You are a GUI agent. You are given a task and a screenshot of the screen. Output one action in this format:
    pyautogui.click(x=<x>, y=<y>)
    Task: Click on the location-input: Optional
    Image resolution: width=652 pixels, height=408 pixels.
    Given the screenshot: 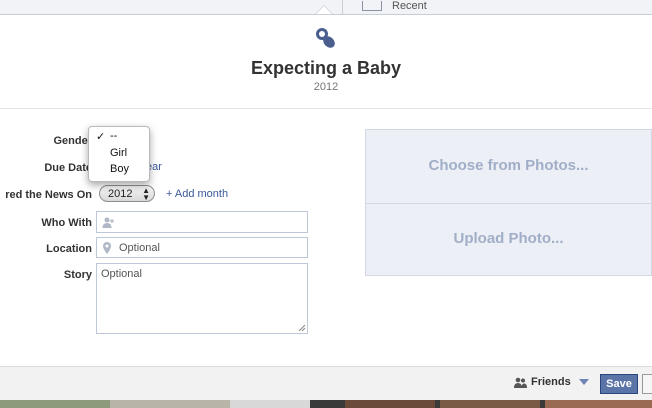 What is the action you would take?
    pyautogui.click(x=202, y=247)
    